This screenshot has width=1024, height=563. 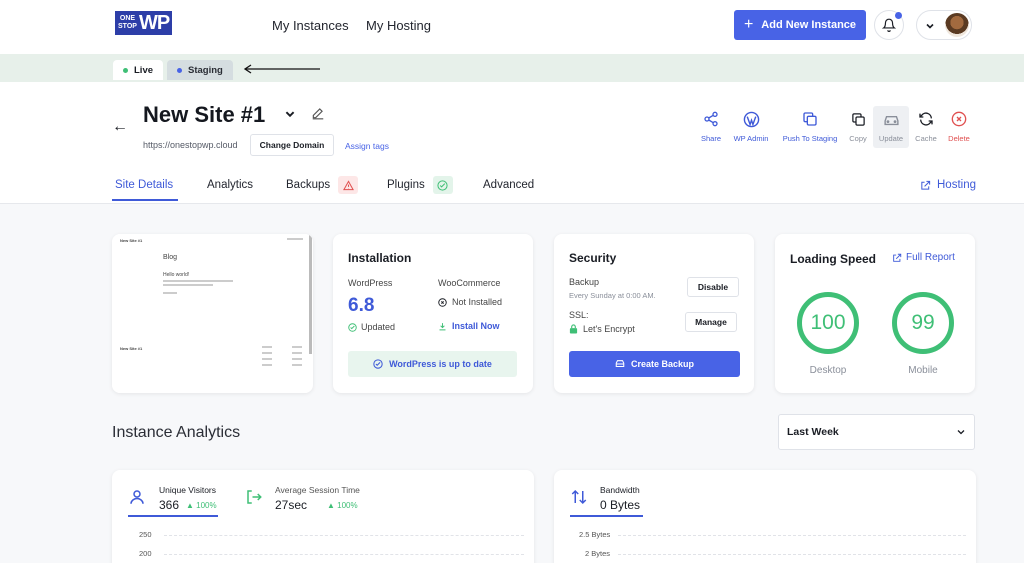 What do you see at coordinates (145, 534) in the screenshot?
I see `visitors-axis-tick: 250` at bounding box center [145, 534].